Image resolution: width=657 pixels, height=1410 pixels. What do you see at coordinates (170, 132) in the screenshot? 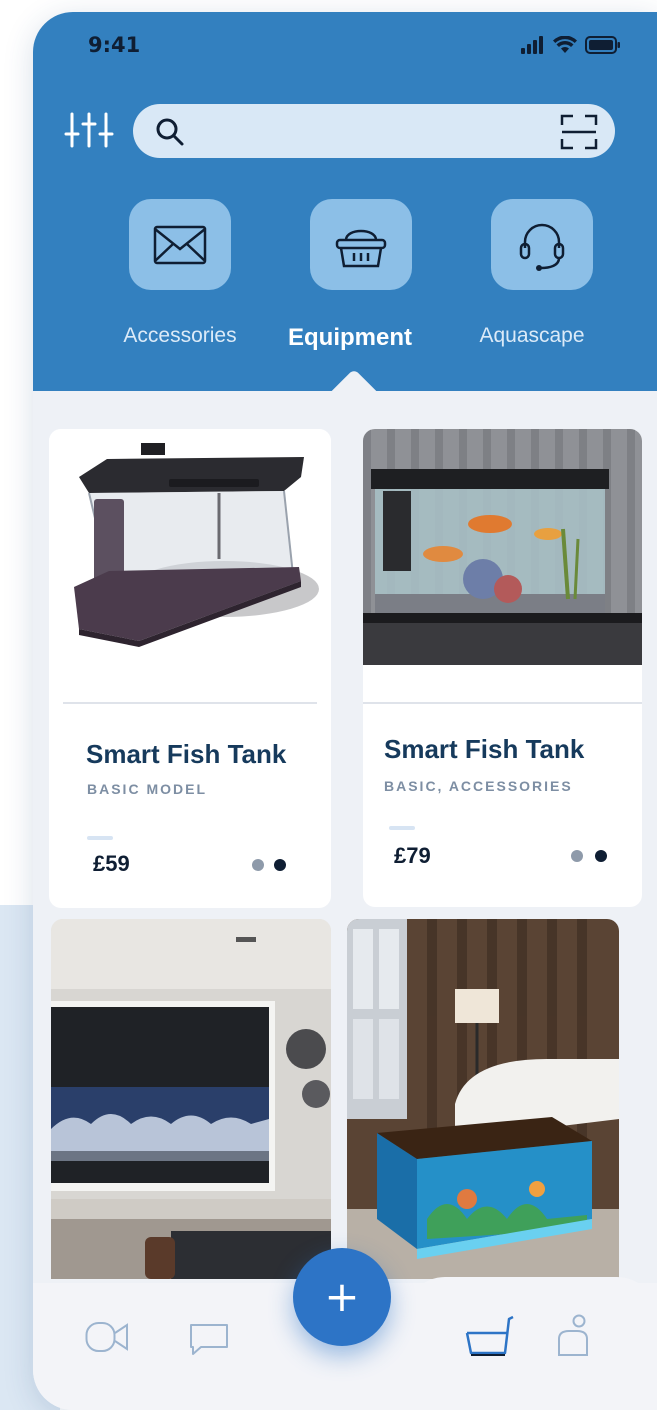
I see `search-icon` at bounding box center [170, 132].